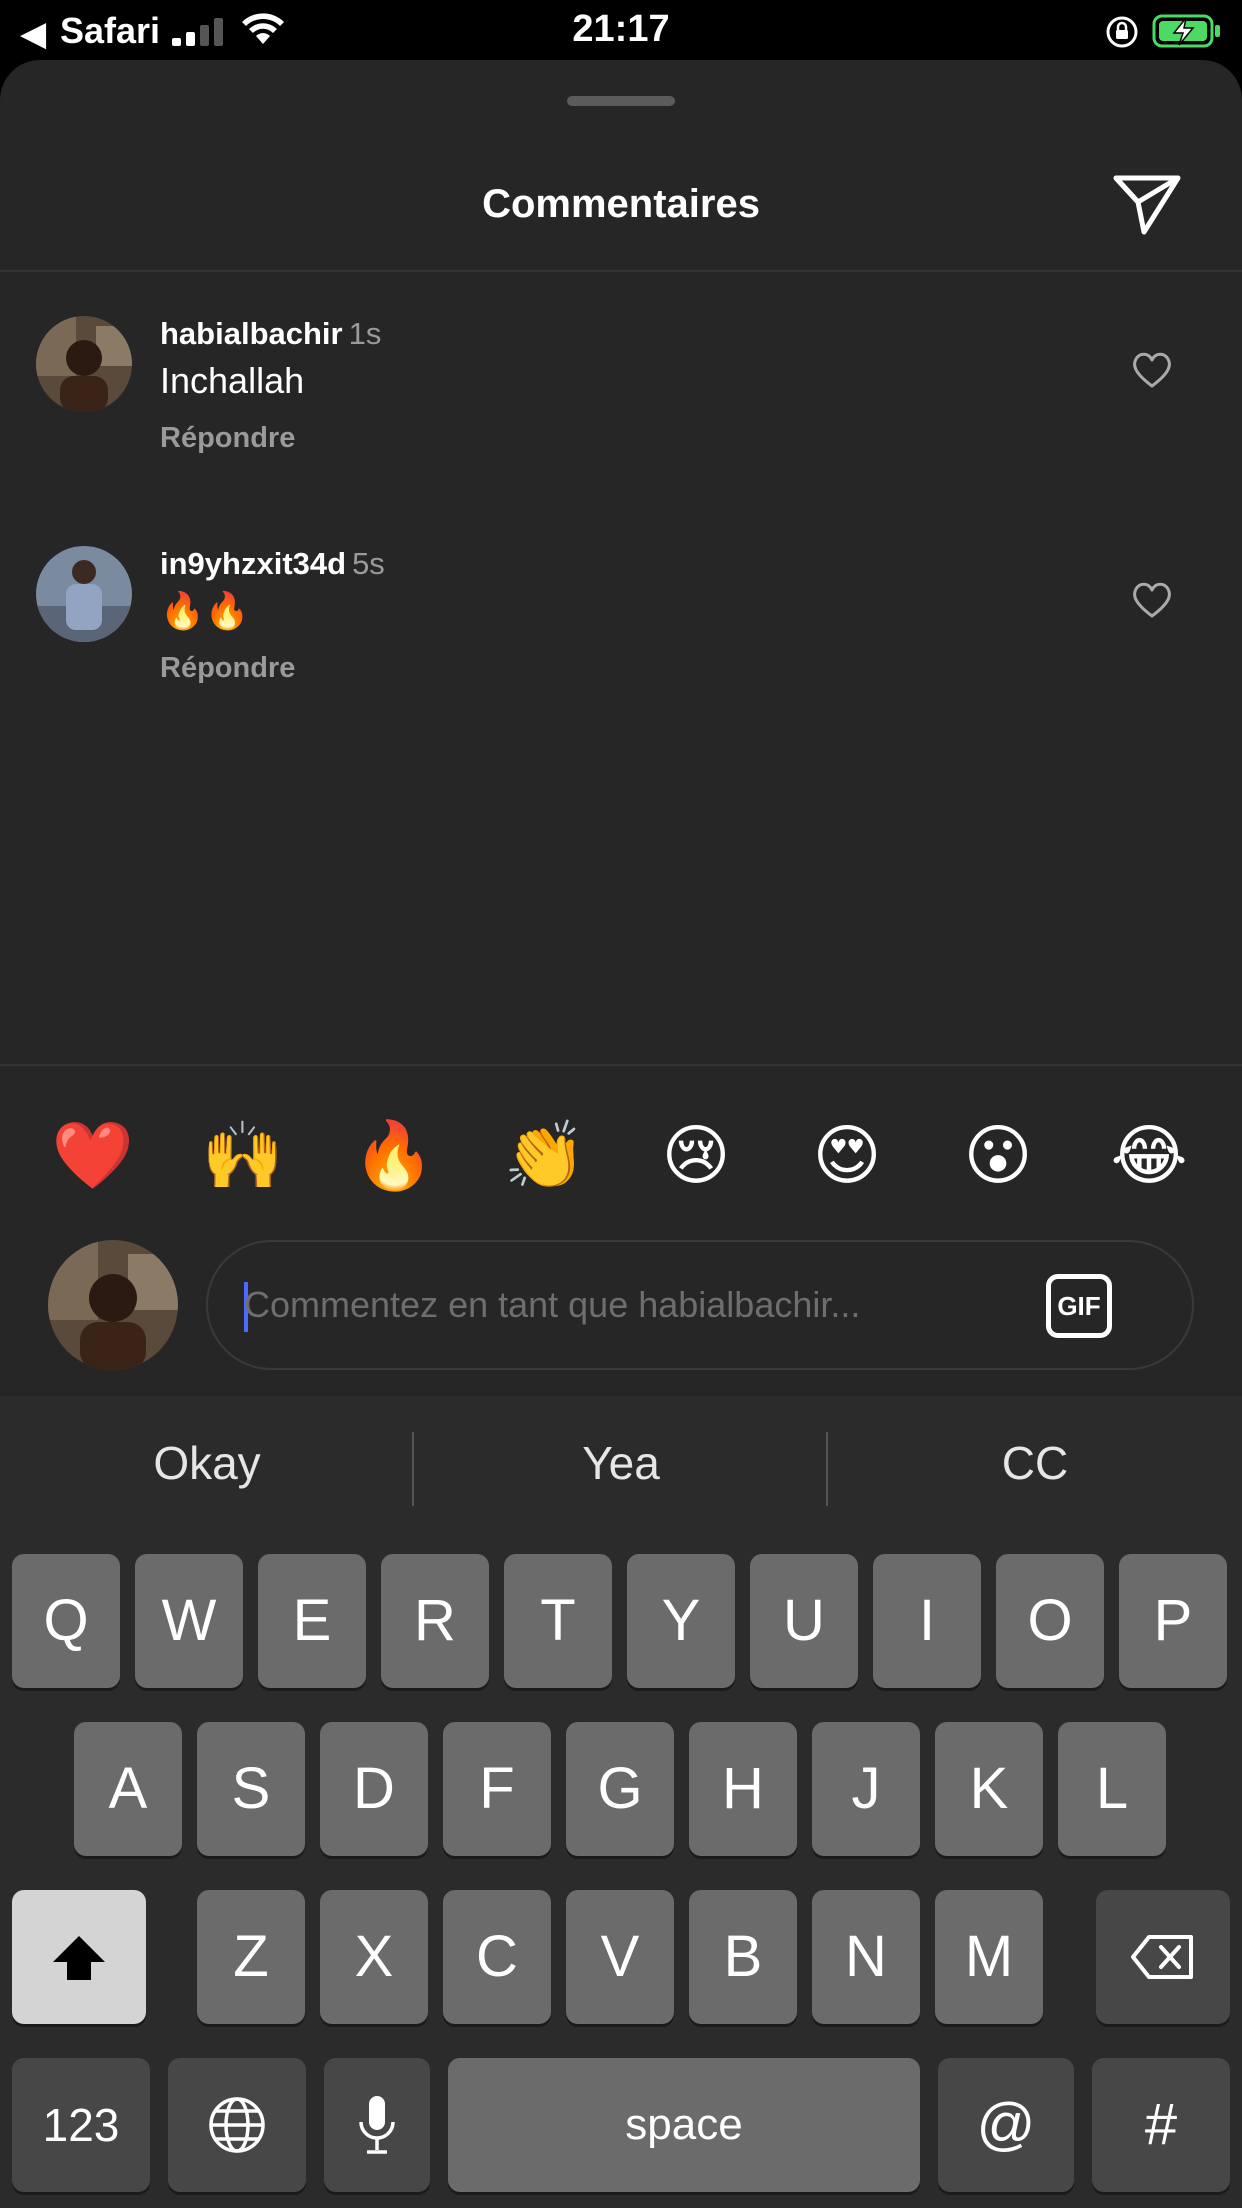 This screenshot has height=2208, width=1242. I want to click on shift-key, so click(79, 1957).